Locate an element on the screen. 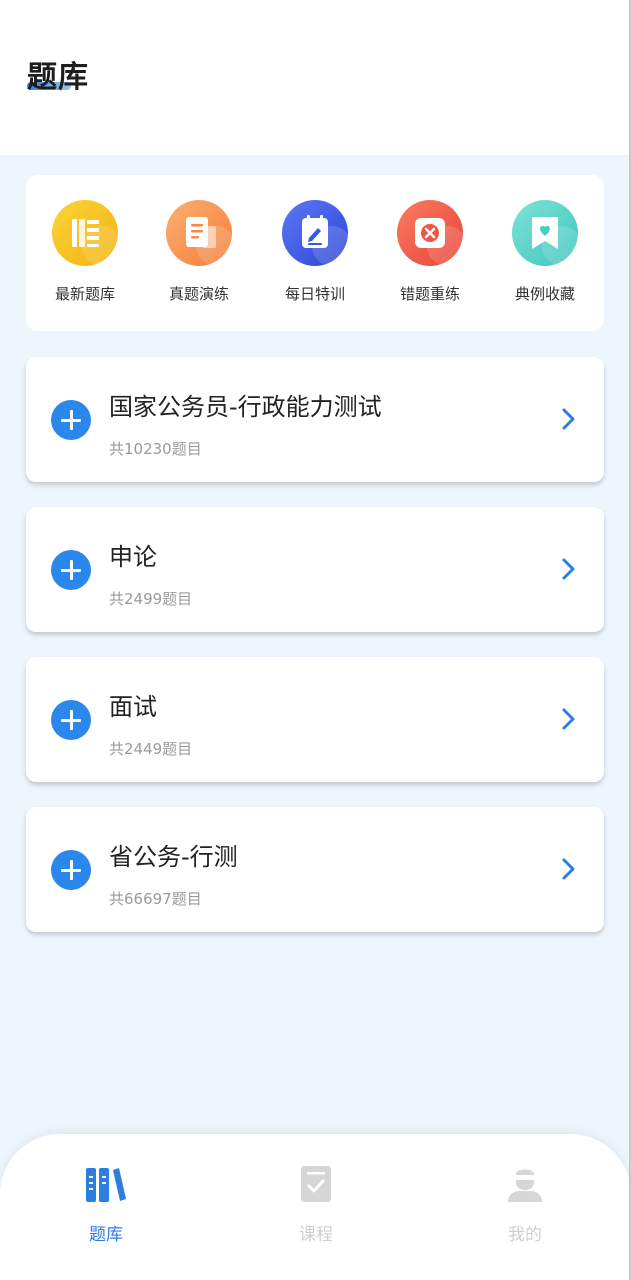  quick-action-past-exams: 真题演练 is located at coordinates (199, 252).